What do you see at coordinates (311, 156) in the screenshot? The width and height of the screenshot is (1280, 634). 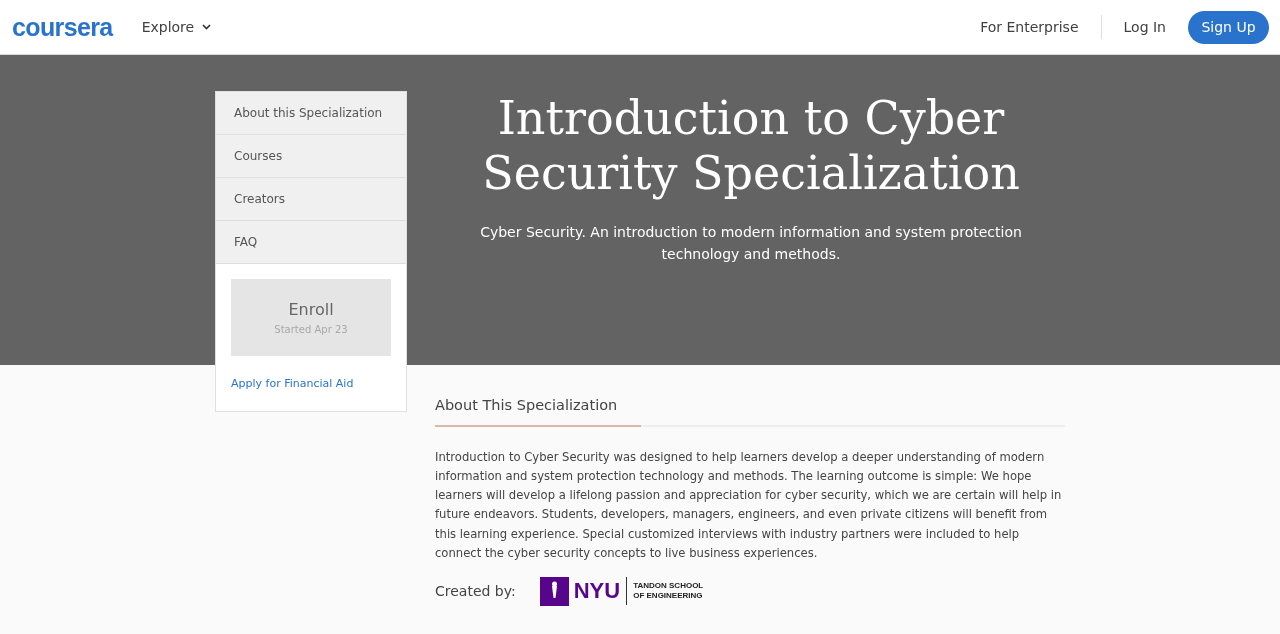 I see `sidebar-item: Courses` at bounding box center [311, 156].